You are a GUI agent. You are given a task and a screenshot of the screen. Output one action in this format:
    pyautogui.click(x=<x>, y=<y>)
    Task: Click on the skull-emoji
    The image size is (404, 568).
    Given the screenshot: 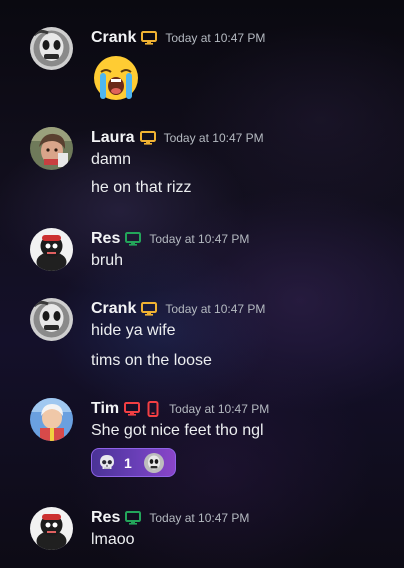 What is the action you would take?
    pyautogui.click(x=107, y=463)
    